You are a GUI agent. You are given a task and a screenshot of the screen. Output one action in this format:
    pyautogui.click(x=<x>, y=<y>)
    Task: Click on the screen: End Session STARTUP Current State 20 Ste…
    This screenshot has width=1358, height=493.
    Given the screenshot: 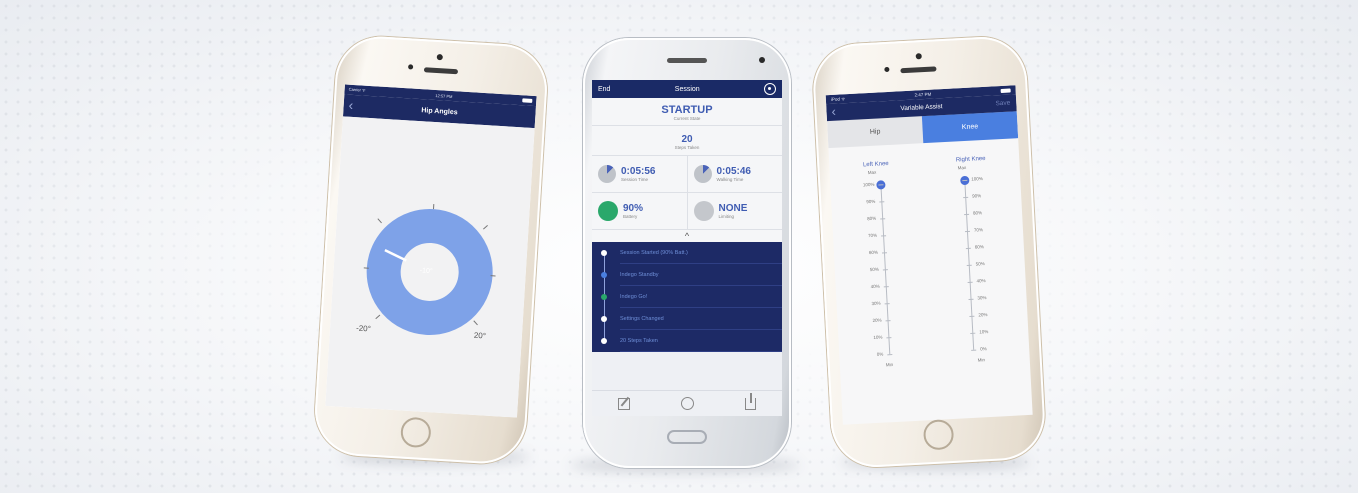 What is the action you would take?
    pyautogui.click(x=687, y=248)
    